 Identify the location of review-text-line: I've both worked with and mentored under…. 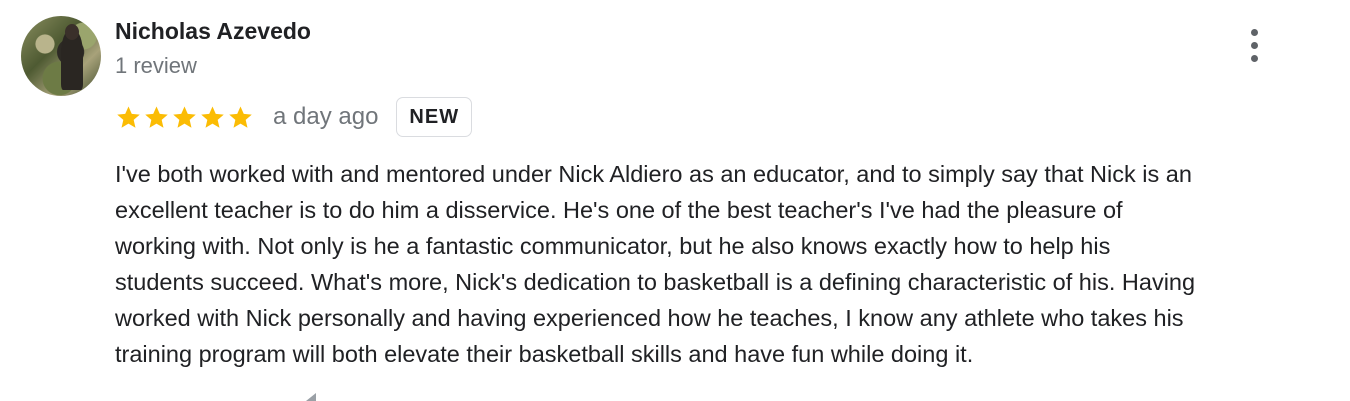
(653, 174).